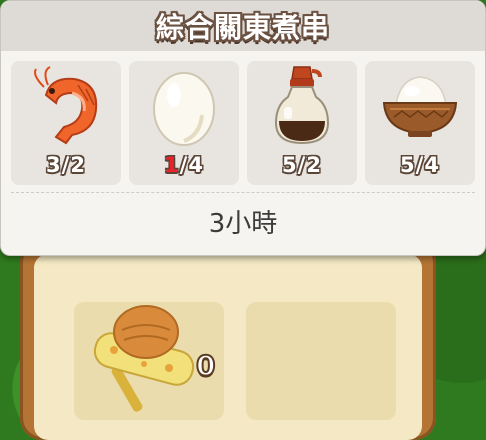 This screenshot has width=486, height=440. What do you see at coordinates (66, 105) in the screenshot?
I see `shrimp-icon` at bounding box center [66, 105].